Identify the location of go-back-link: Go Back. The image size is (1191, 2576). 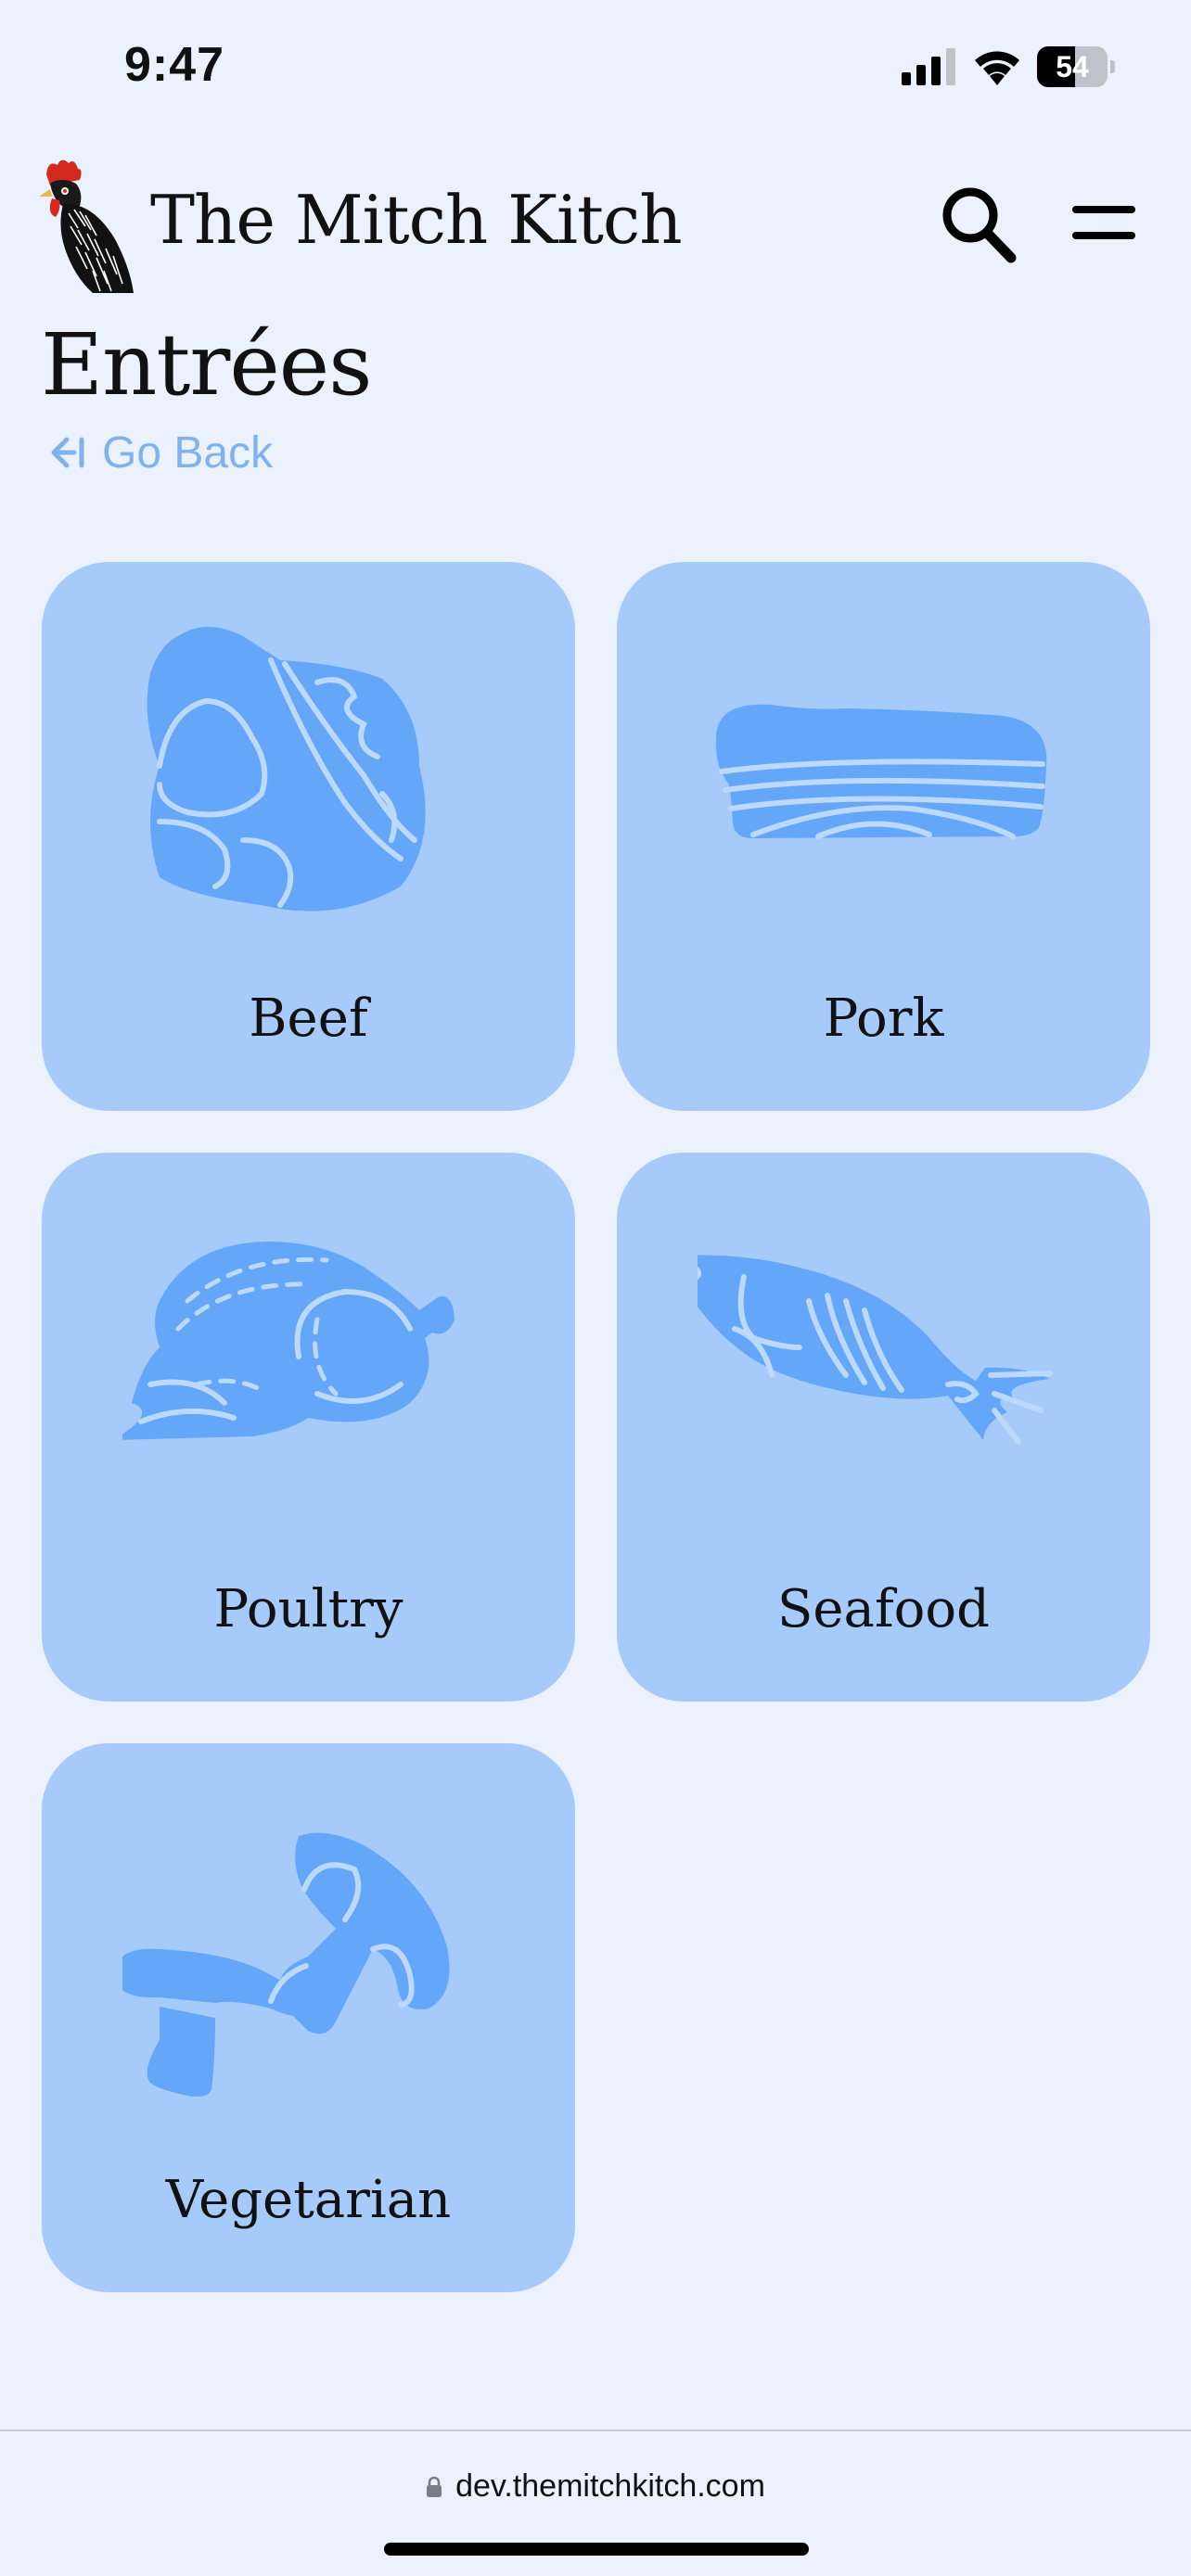
(159, 452).